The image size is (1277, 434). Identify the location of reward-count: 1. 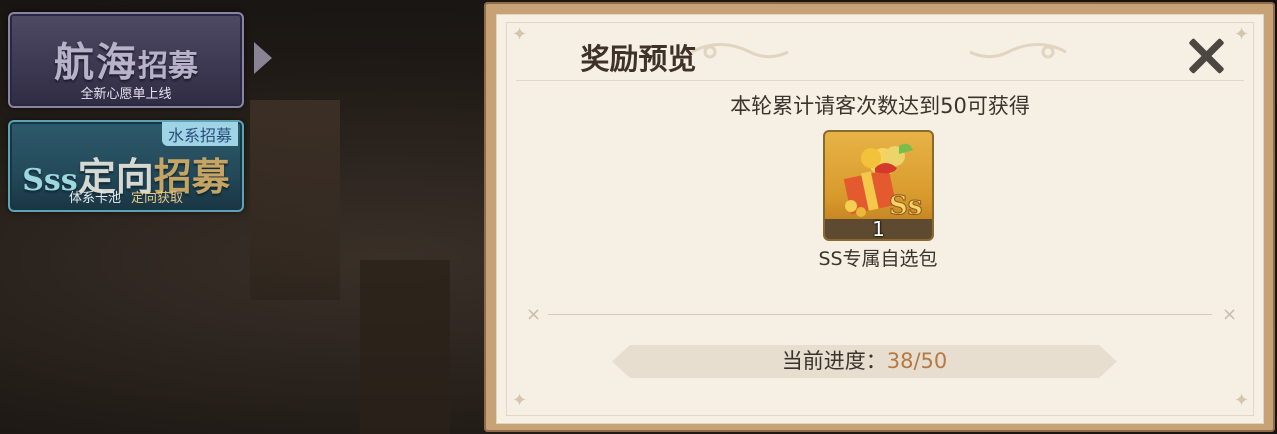
(878, 229).